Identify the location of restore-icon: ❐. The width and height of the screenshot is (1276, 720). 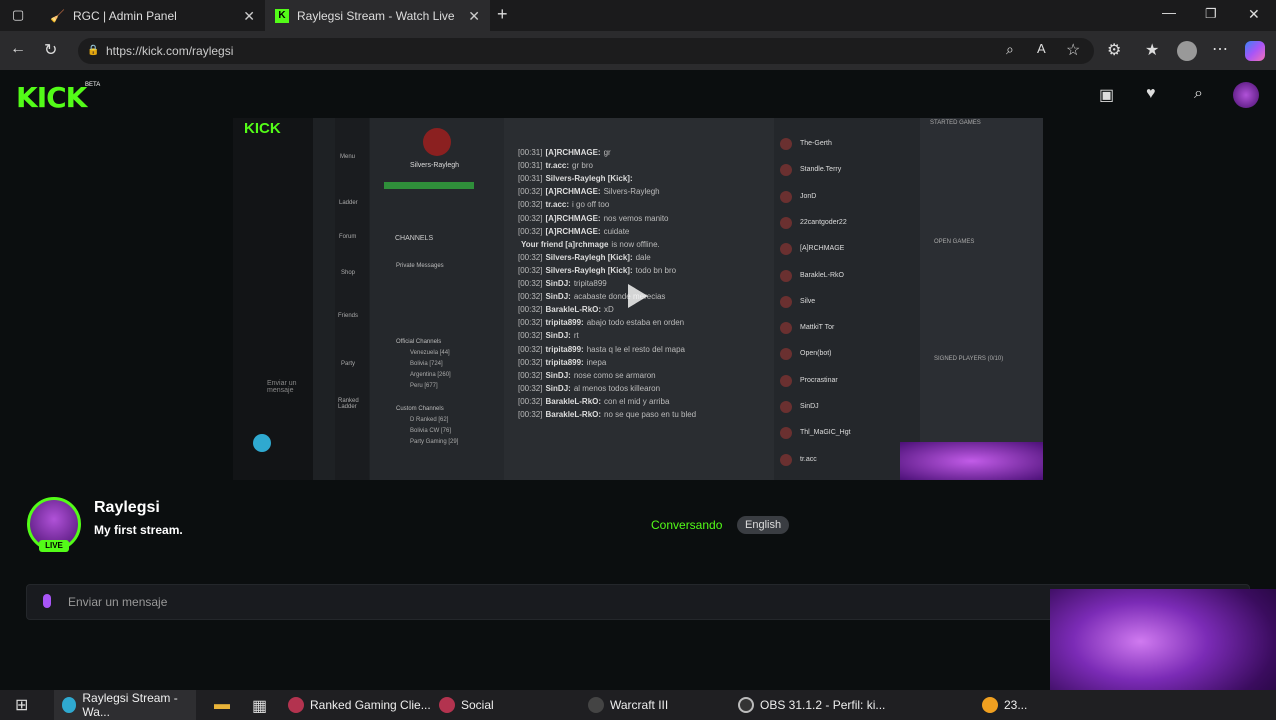
(1211, 14).